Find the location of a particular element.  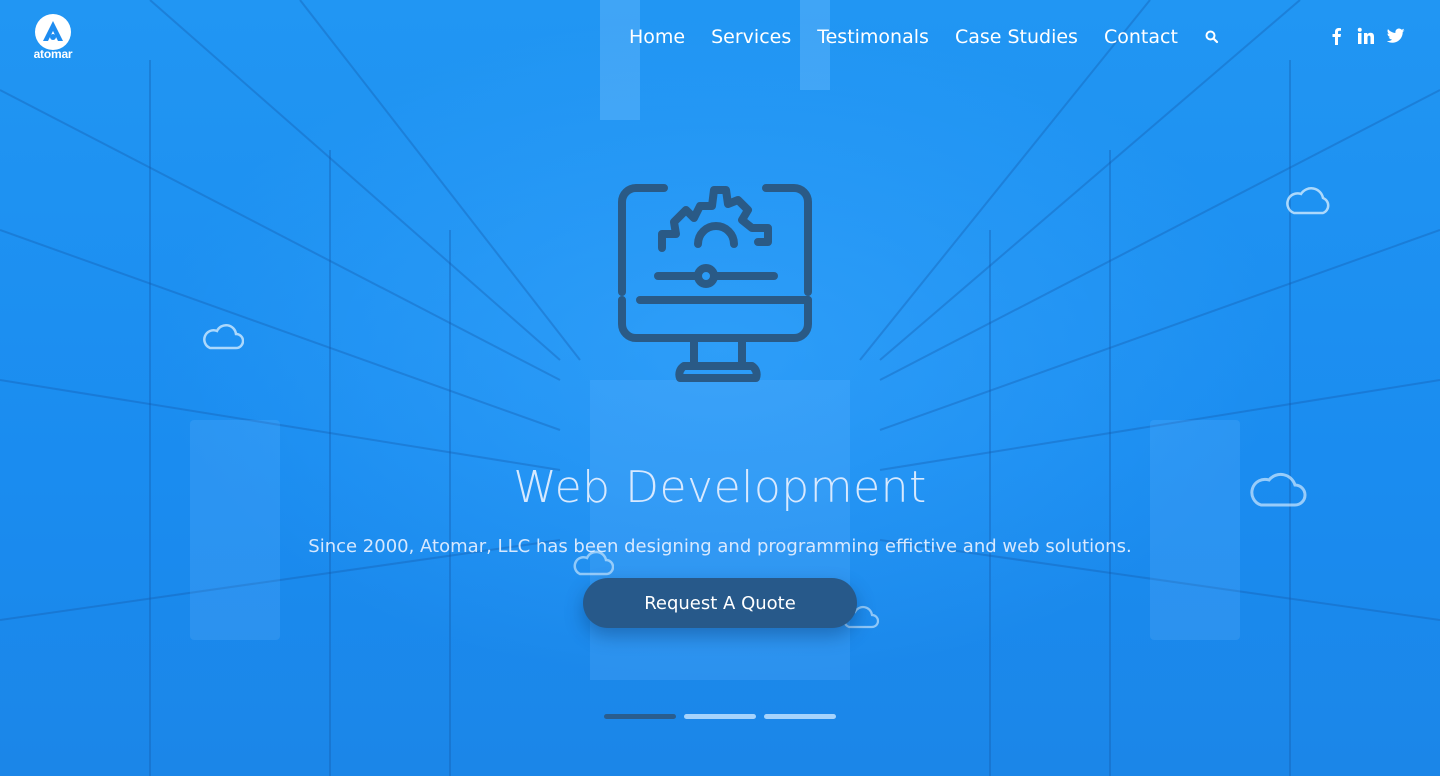

nav-item-services: Services is located at coordinates (751, 37).